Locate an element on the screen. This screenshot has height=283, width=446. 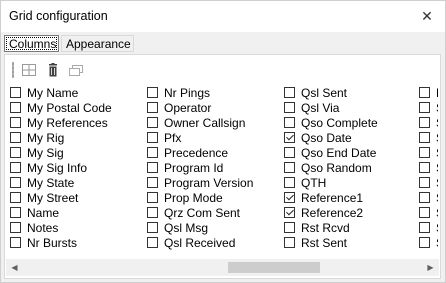
option-label: My Sig Info is located at coordinates (57, 168).